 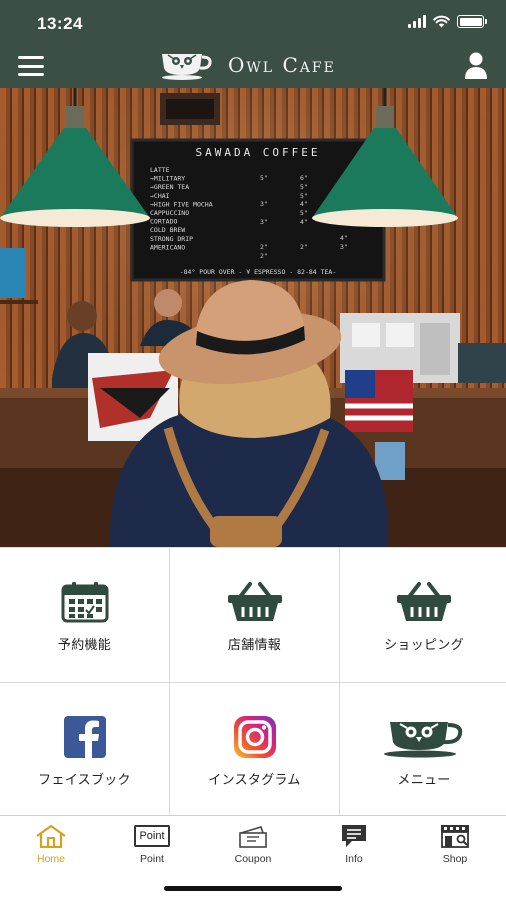 I want to click on tile-menu: メニュー, so click(x=423, y=750).